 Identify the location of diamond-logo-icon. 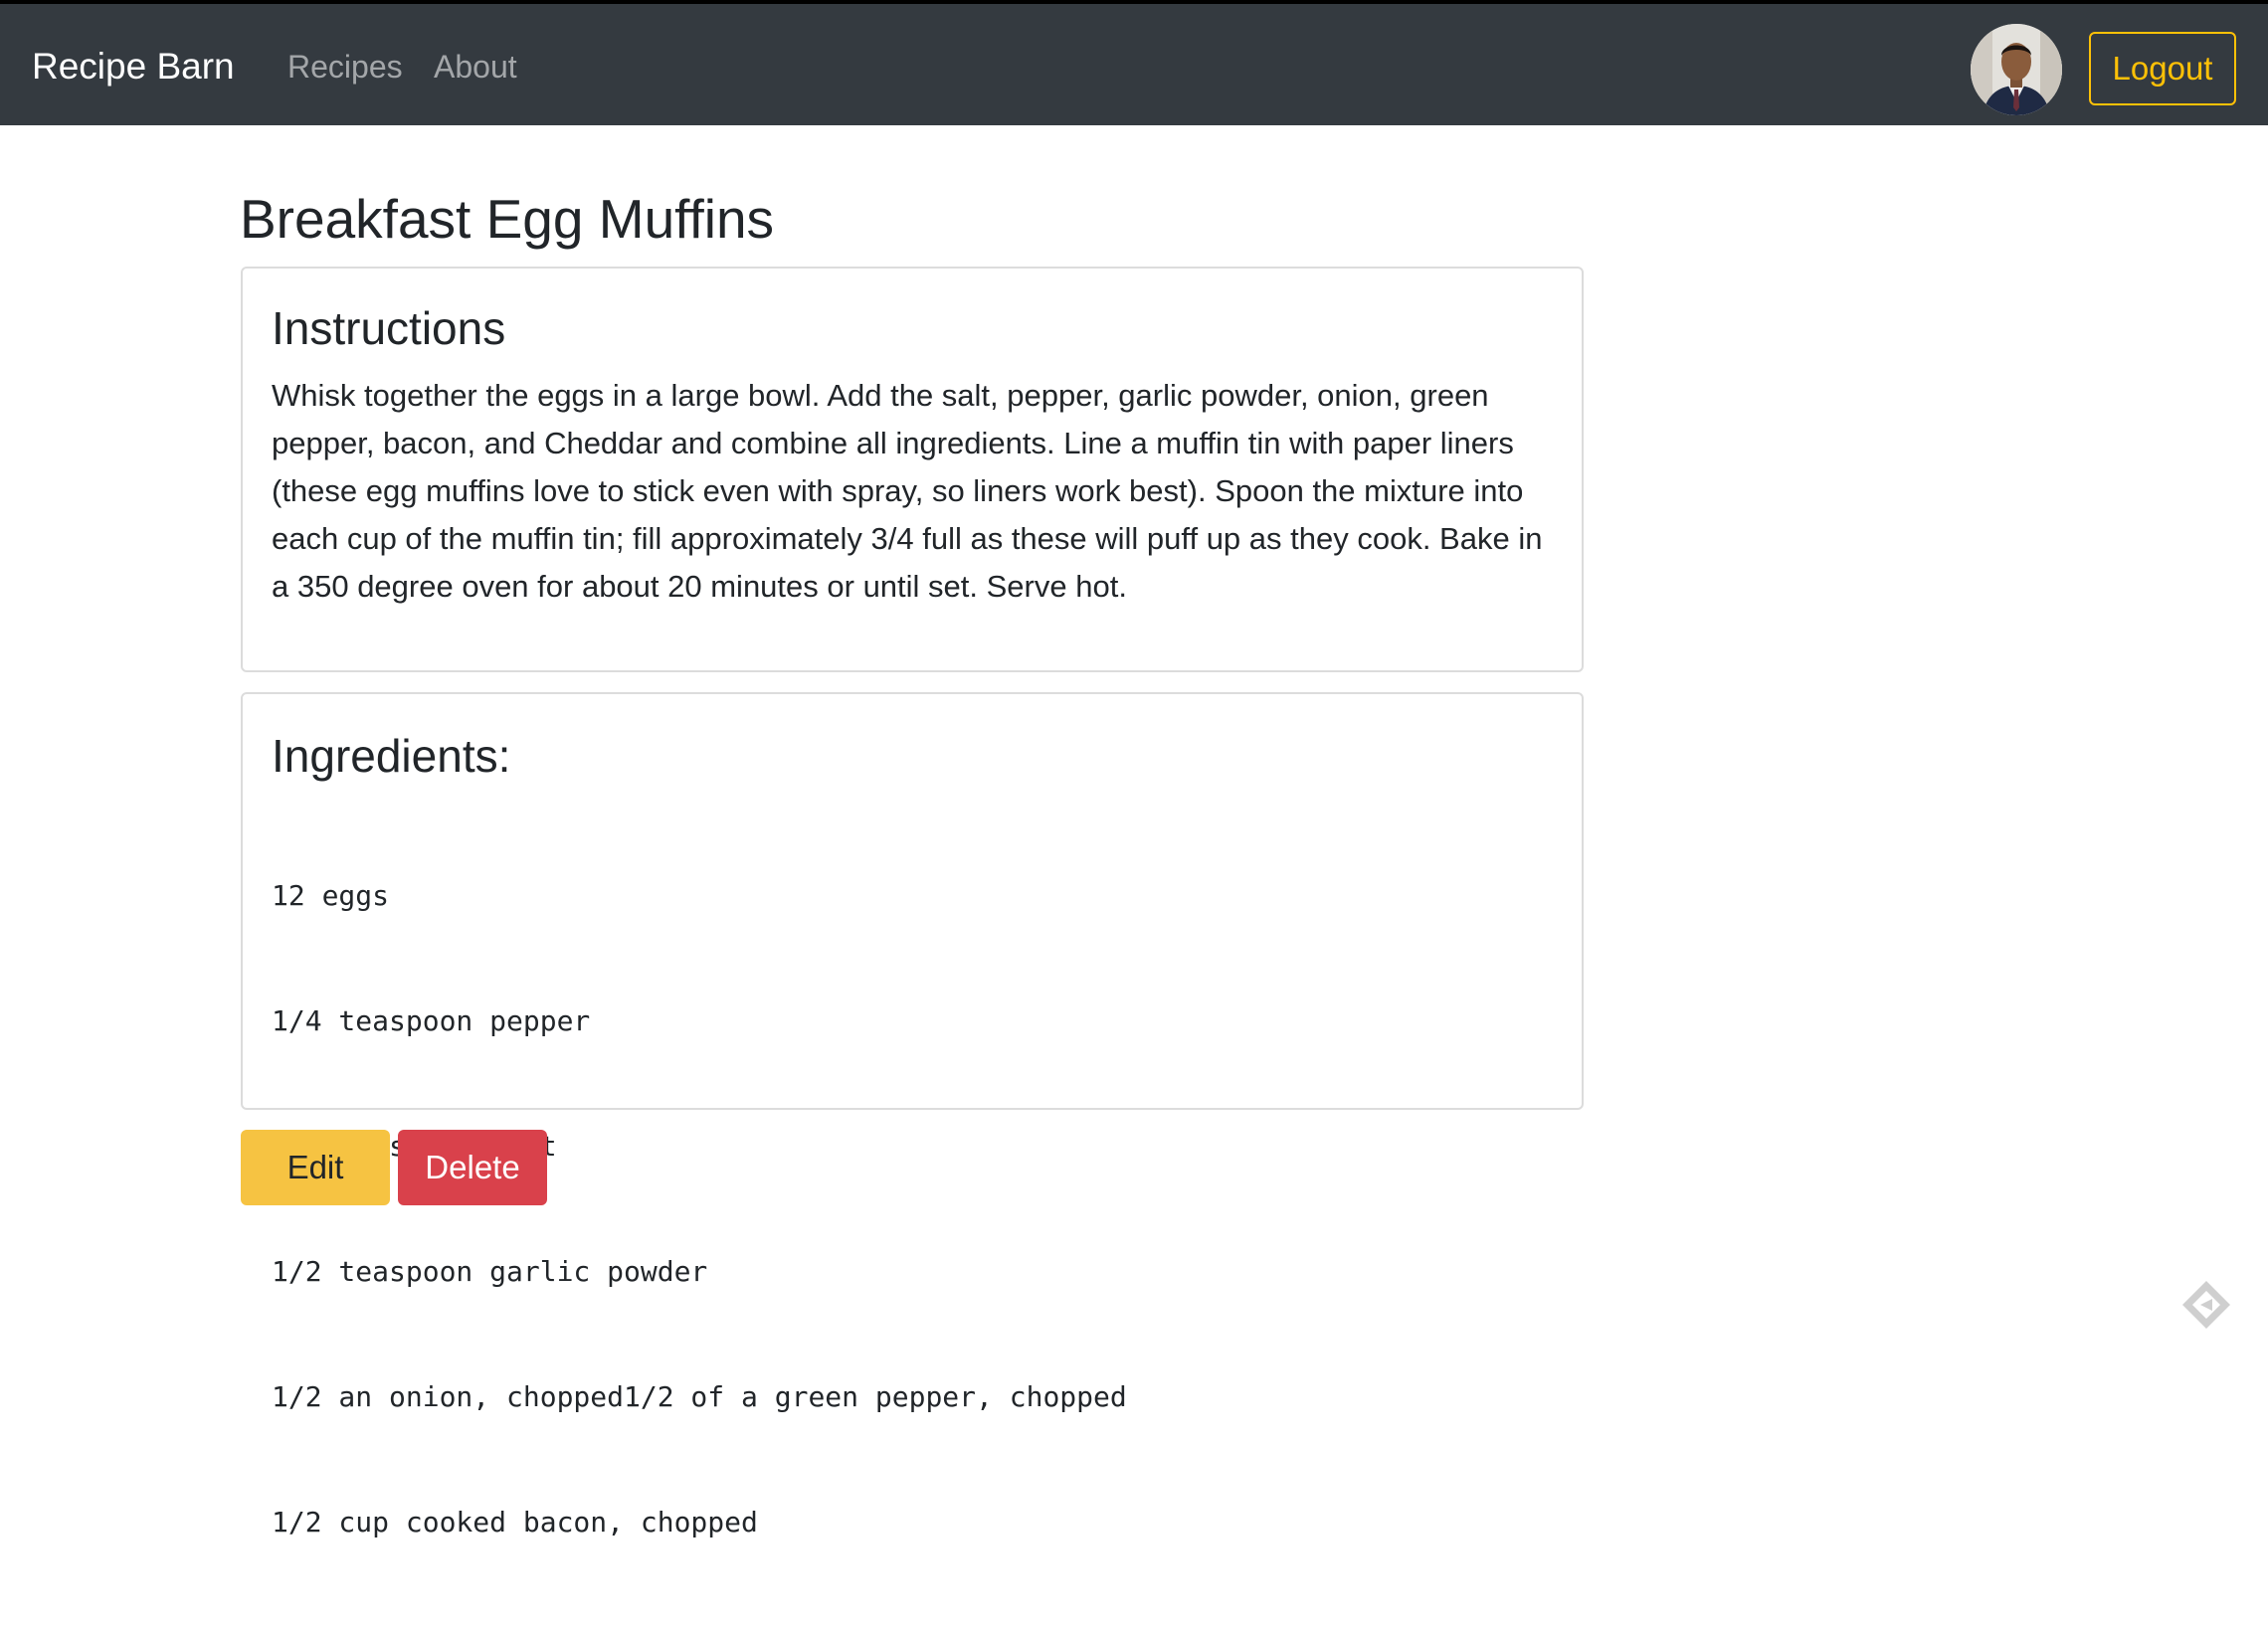
(2206, 1305).